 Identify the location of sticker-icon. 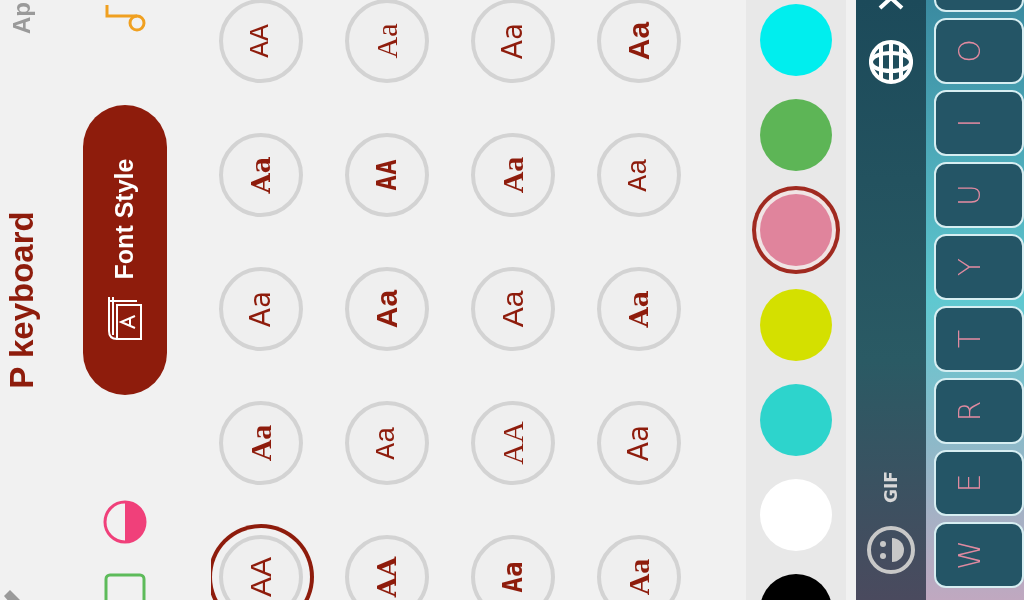
(124, 586).